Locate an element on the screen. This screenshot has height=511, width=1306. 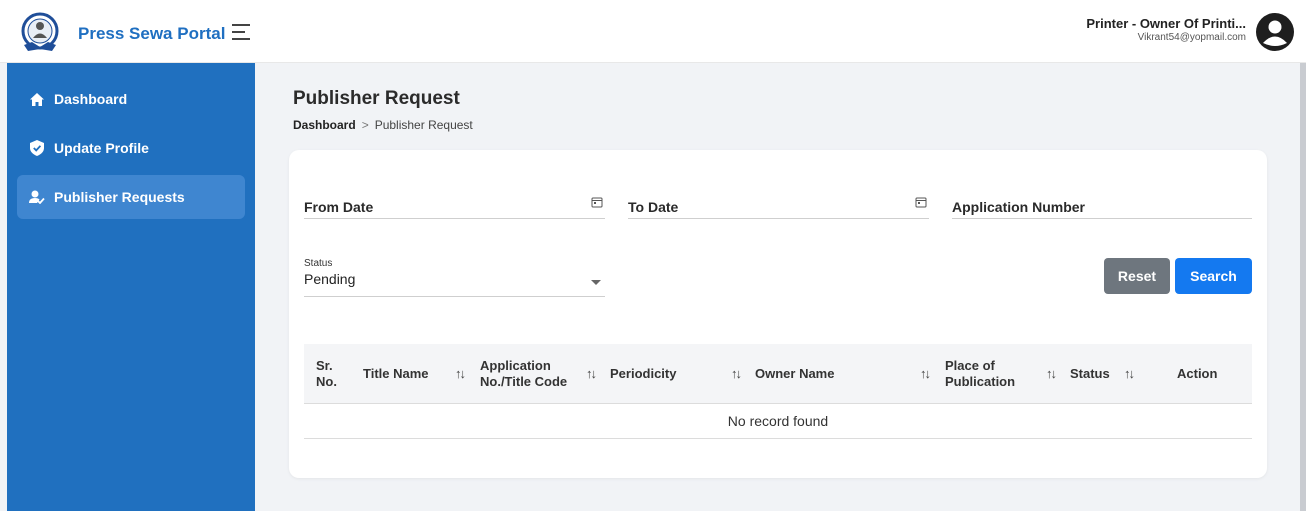
status-select: Status Pending is located at coordinates (454, 277).